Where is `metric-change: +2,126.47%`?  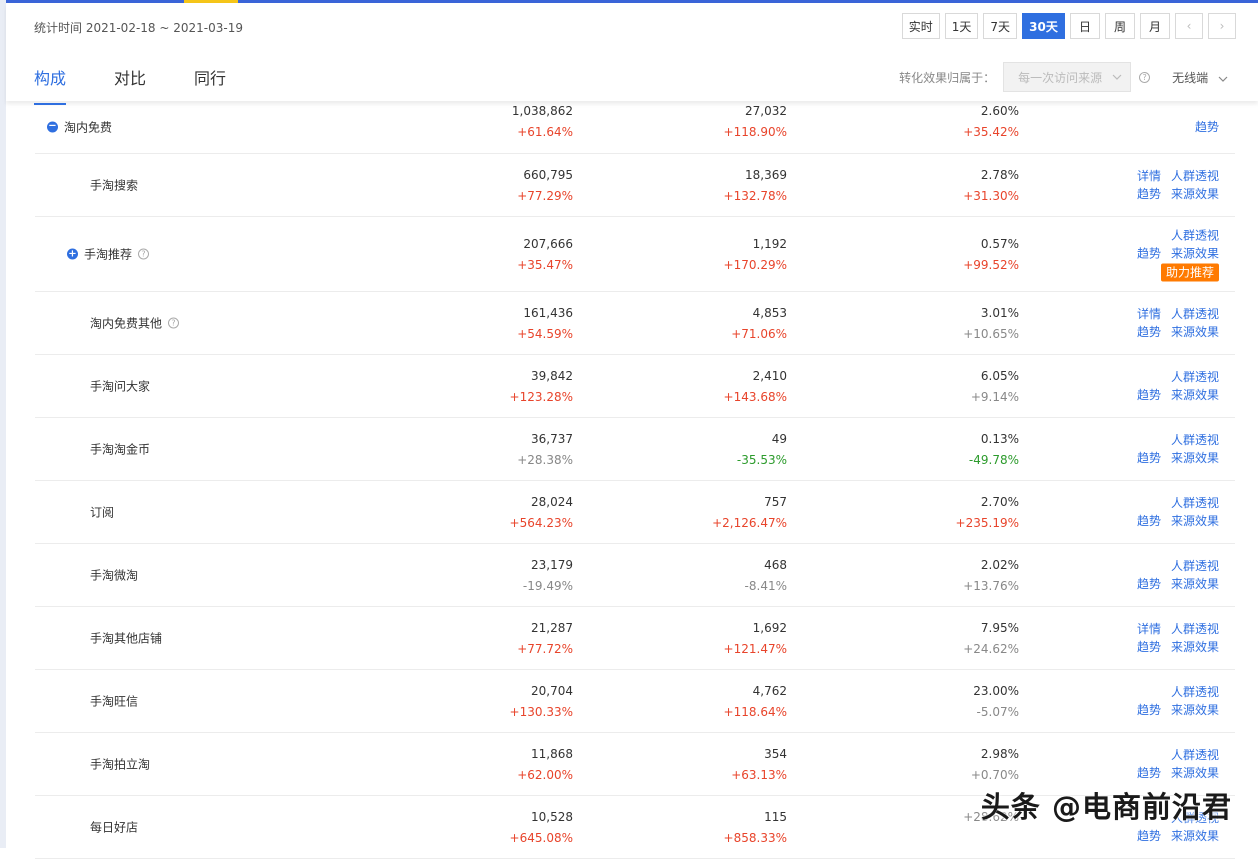
metric-change: +2,126.47% is located at coordinates (749, 523).